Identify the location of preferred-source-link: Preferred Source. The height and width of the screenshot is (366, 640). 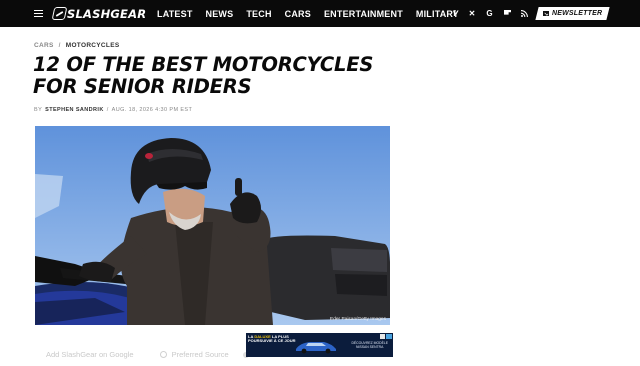
(194, 354).